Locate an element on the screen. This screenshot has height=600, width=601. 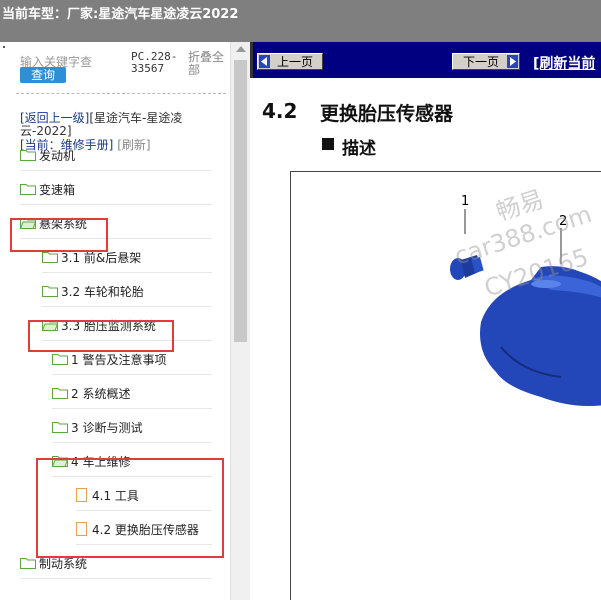
content-toolbar: 上一页 下一页 [刷新当前 is located at coordinates (425, 60).